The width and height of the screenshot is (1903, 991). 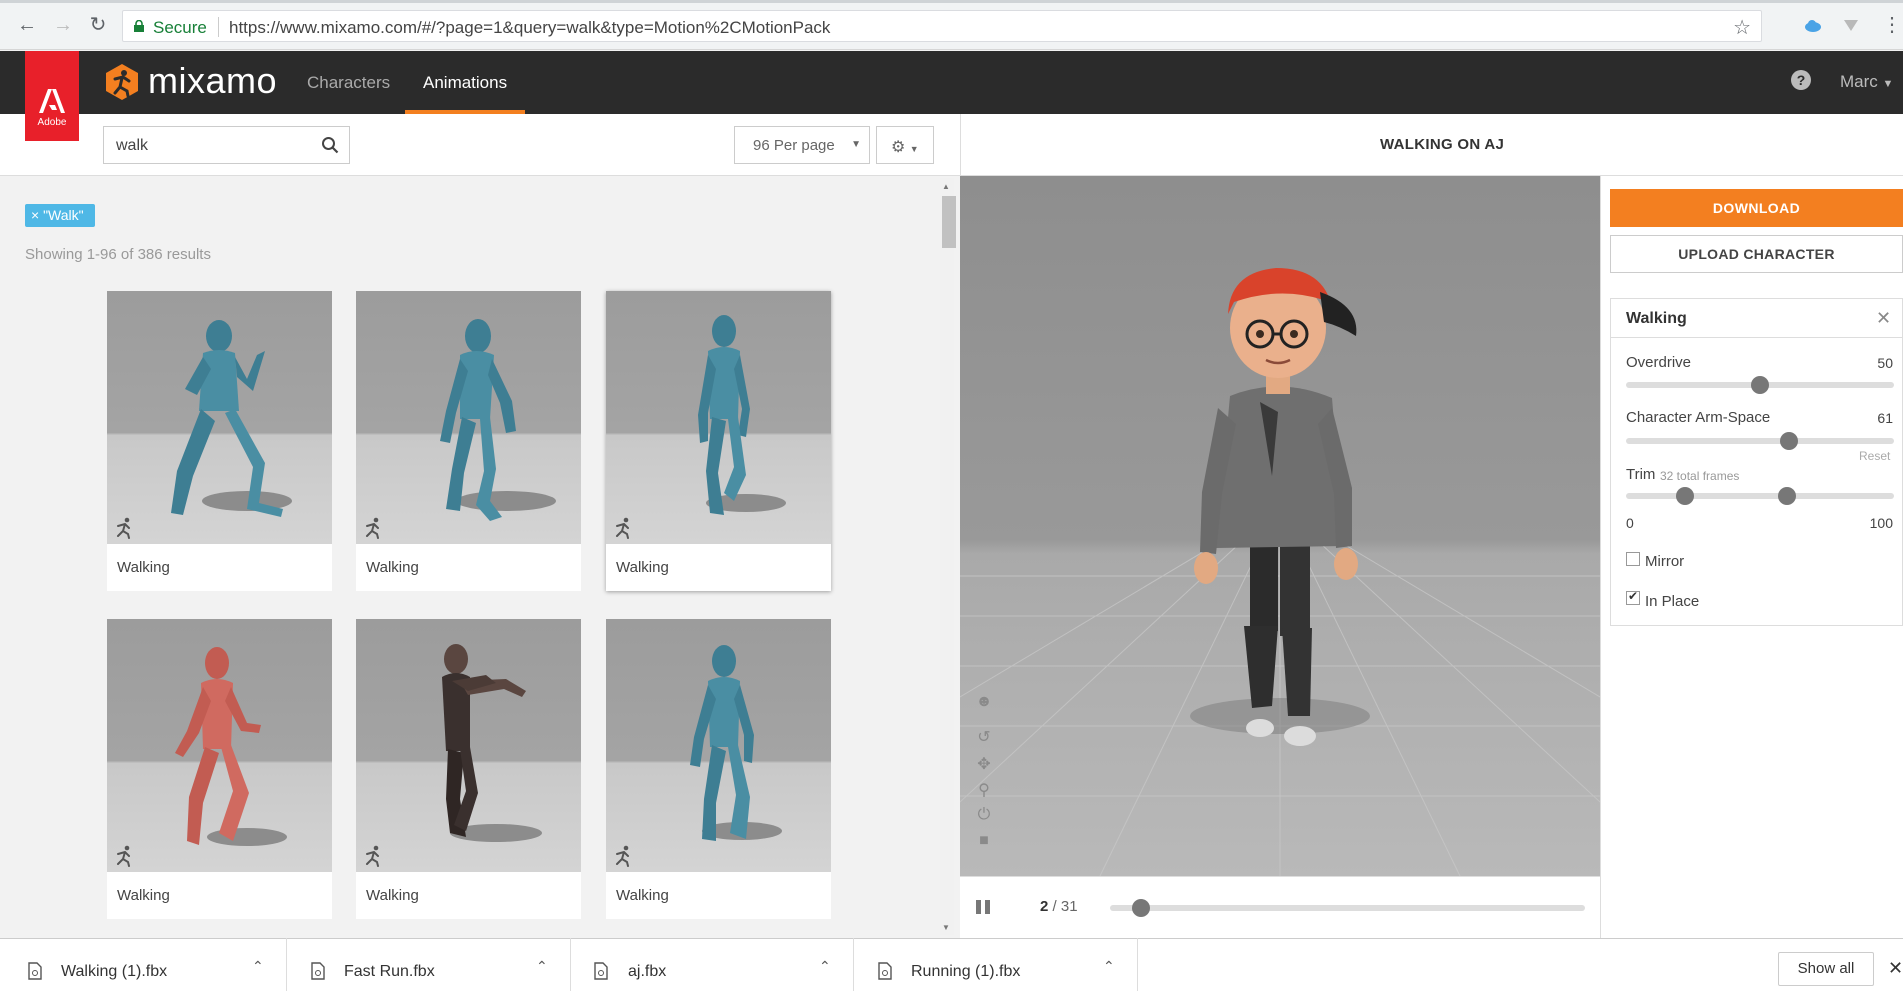 I want to click on download-filename: Running (1).fbx, so click(x=965, y=972).